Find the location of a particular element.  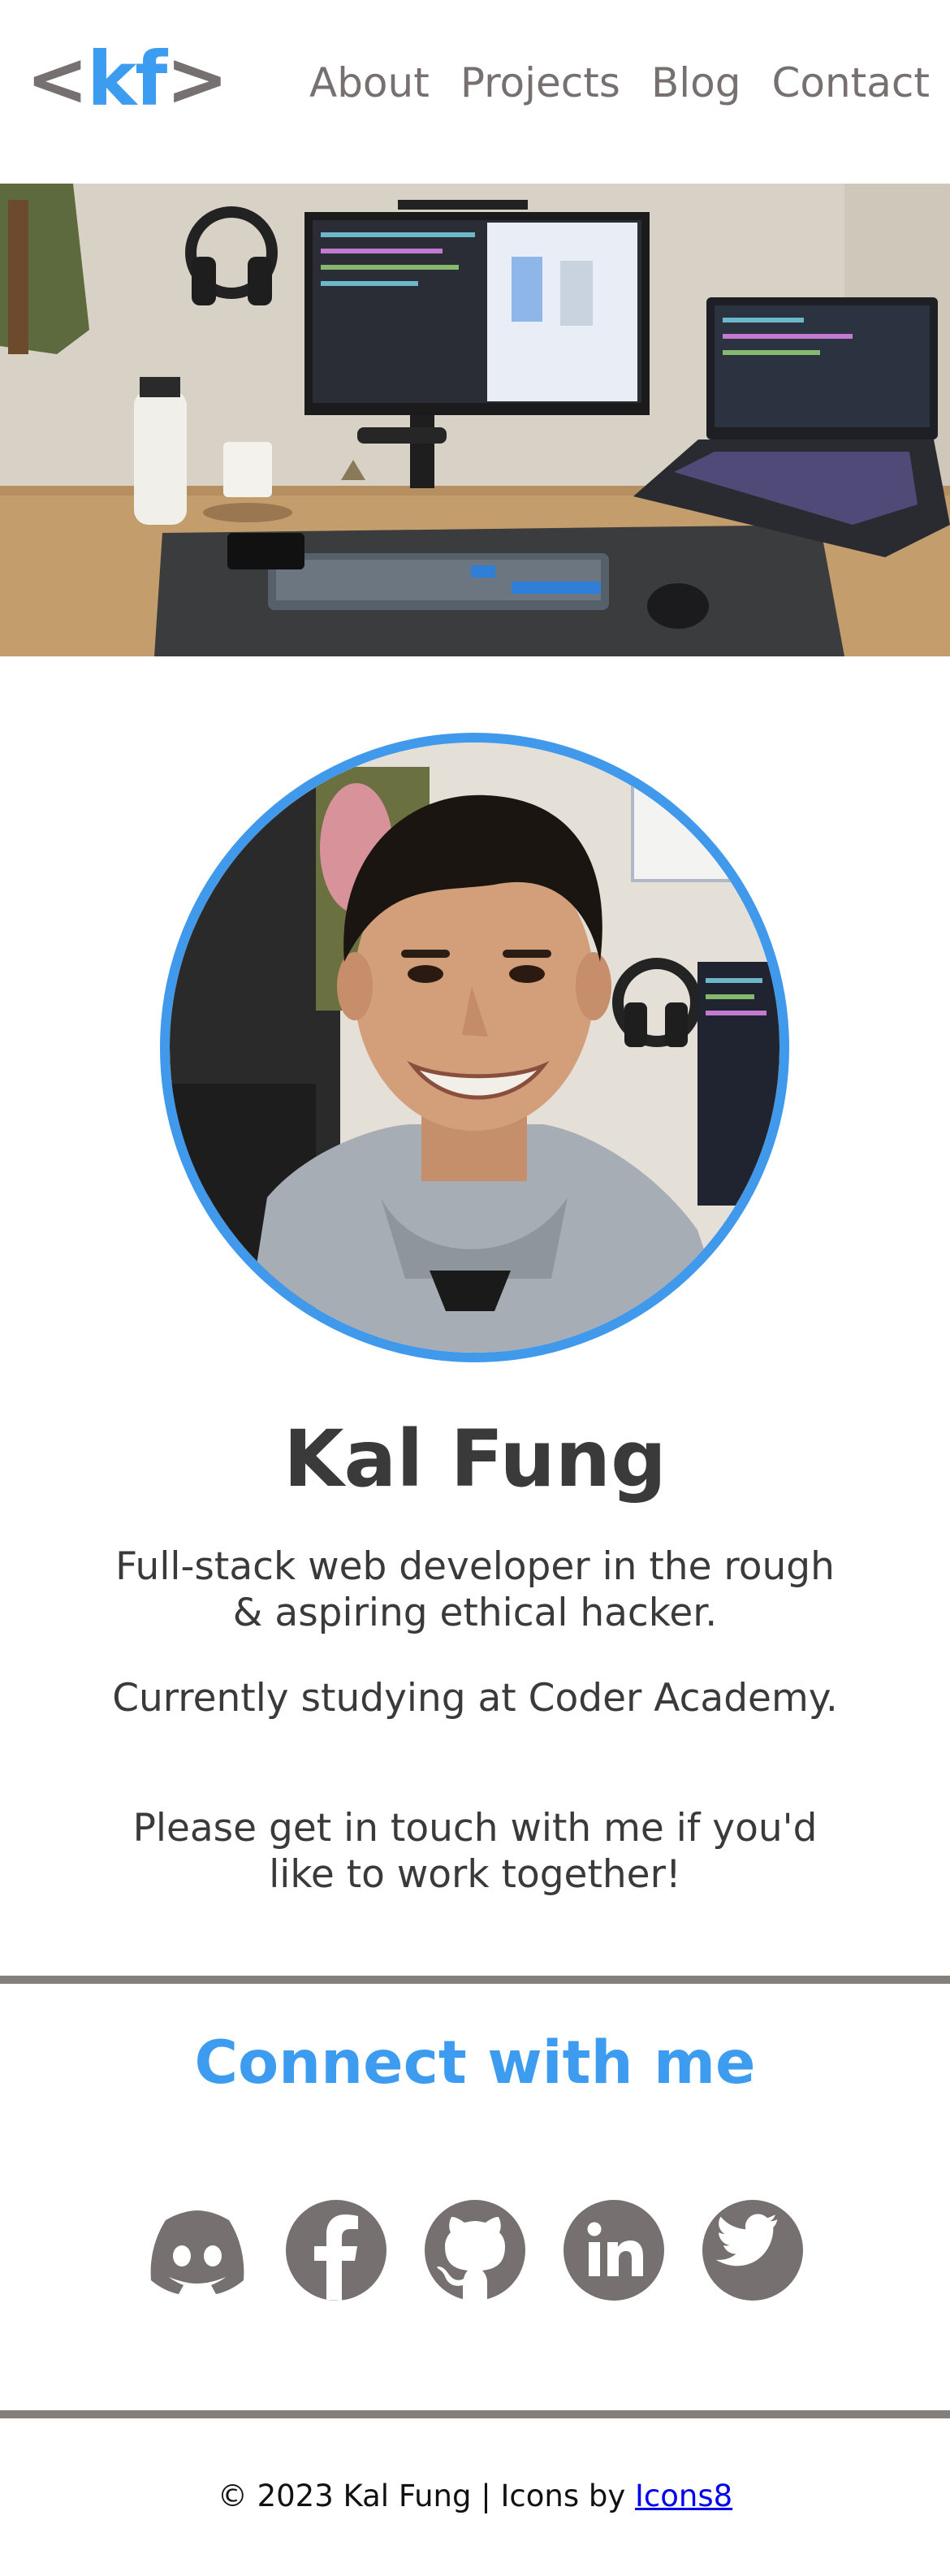

discord-link is located at coordinates (198, 2250).